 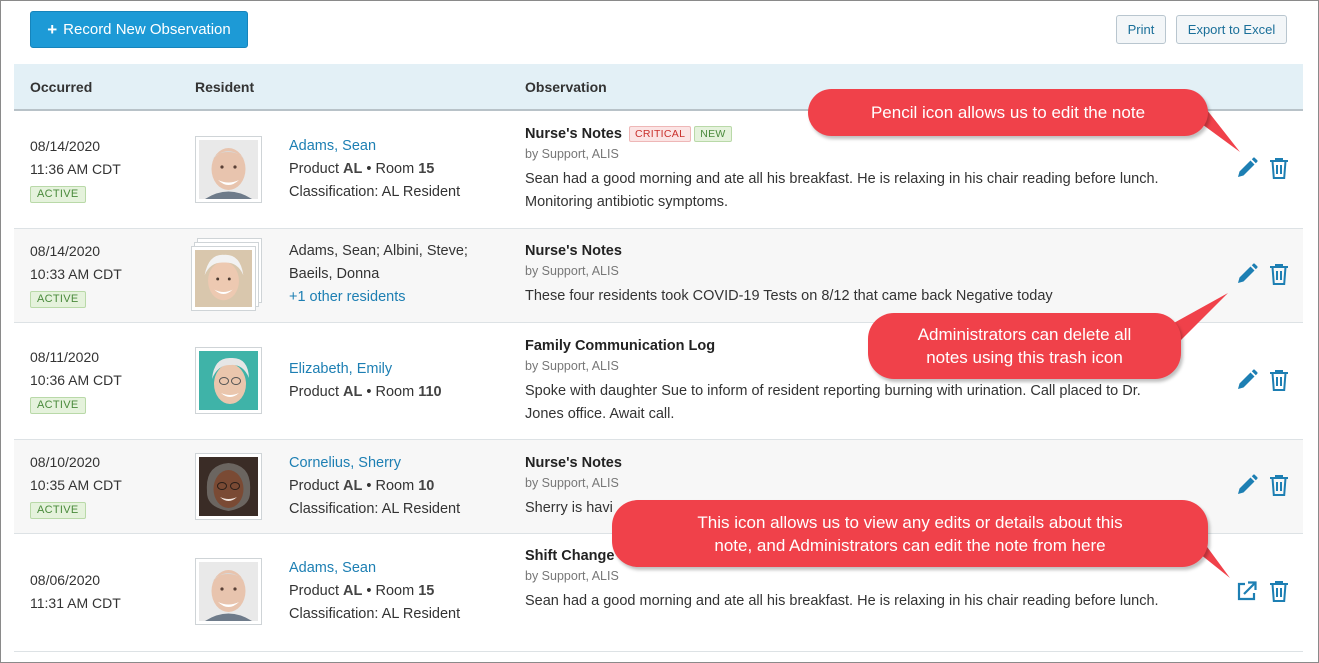 I want to click on room-value: 110, so click(x=430, y=392).